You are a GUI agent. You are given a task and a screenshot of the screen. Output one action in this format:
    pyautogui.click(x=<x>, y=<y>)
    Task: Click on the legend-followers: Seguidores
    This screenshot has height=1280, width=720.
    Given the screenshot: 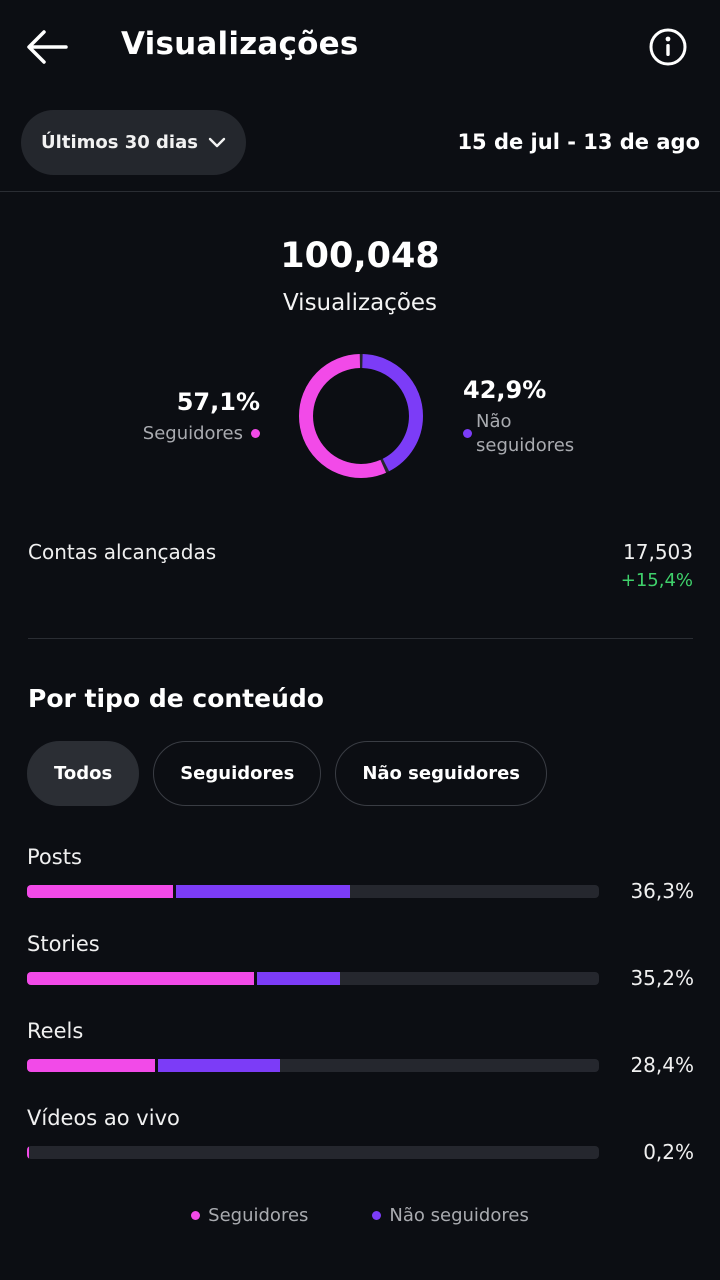 What is the action you would take?
    pyautogui.click(x=249, y=1215)
    